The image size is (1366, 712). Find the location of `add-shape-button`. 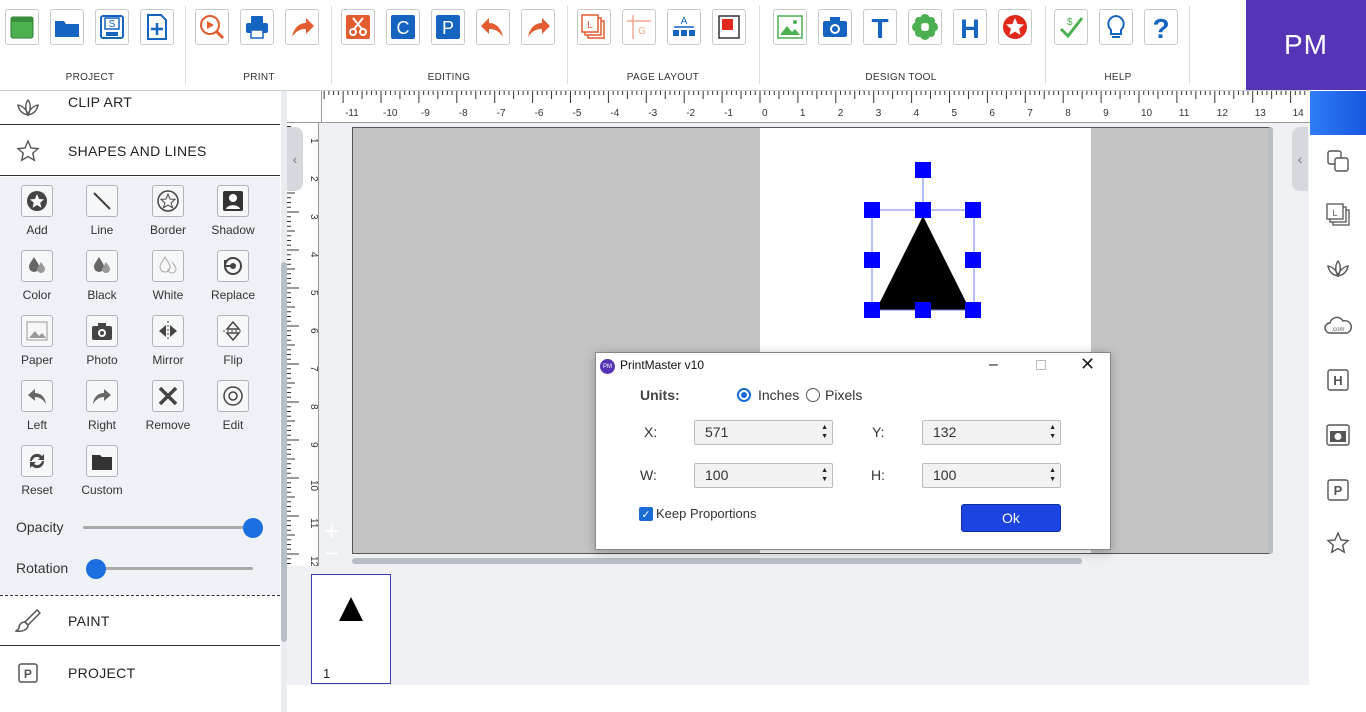

add-shape-button is located at coordinates (1015, 27).